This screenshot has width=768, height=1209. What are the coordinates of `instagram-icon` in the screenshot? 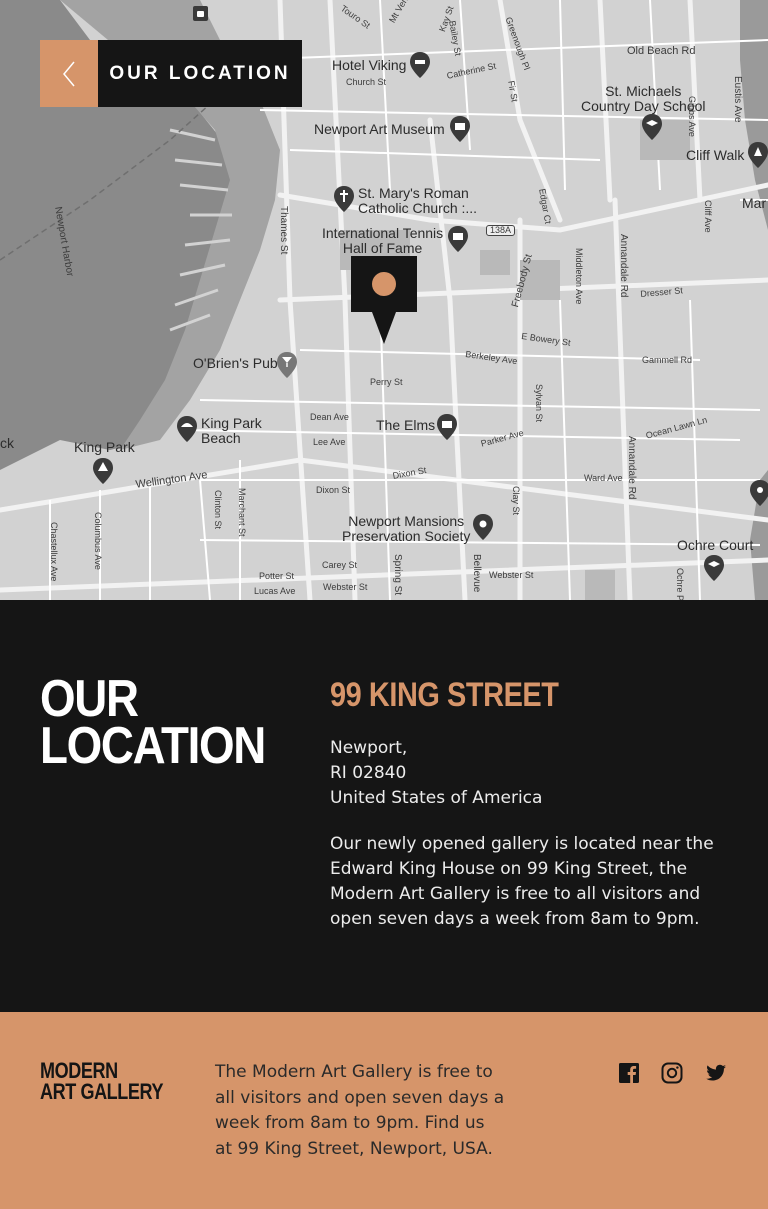 It's located at (672, 1073).